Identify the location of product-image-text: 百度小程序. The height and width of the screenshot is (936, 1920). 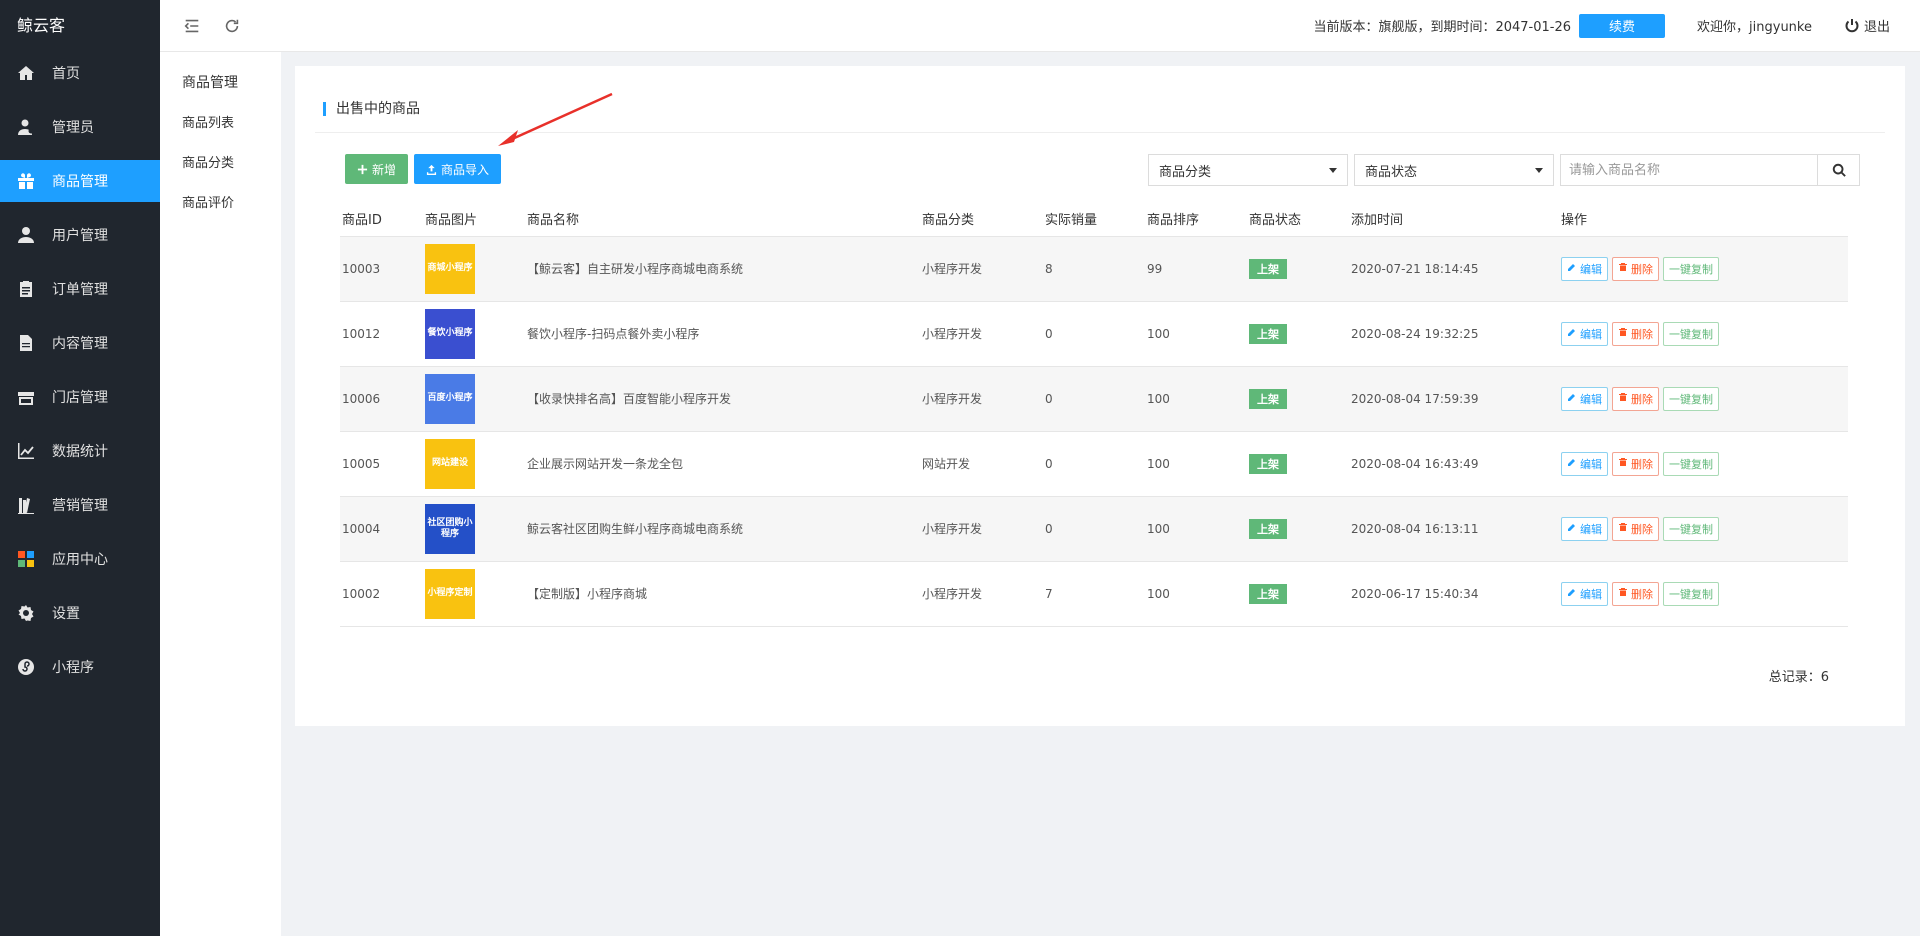
(450, 398).